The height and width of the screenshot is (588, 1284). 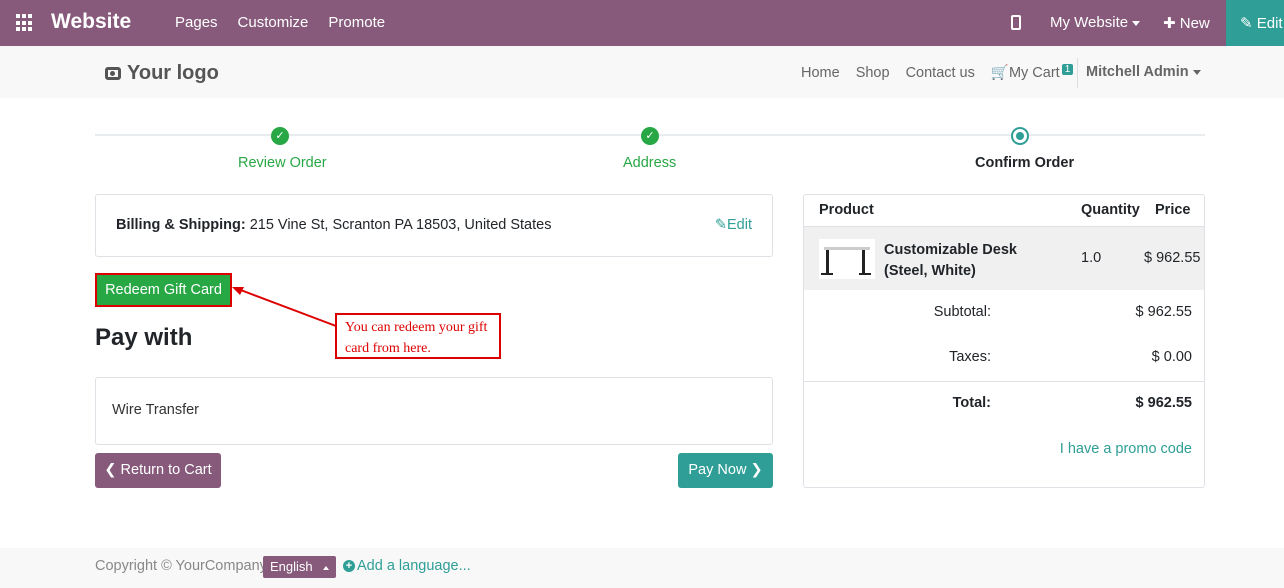 What do you see at coordinates (820, 73) in the screenshot?
I see `nav-home: Home` at bounding box center [820, 73].